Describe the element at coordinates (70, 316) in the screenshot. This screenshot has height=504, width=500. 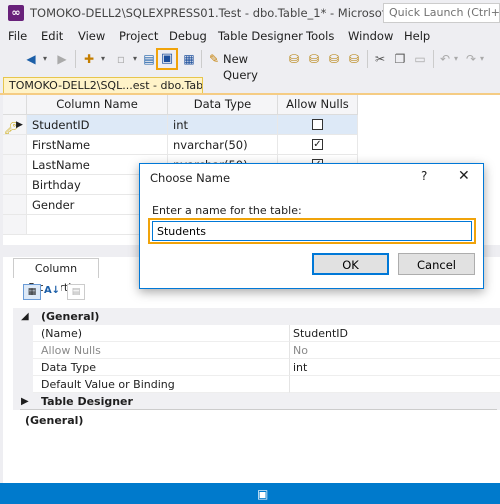
I see `category-label: (General)` at that location.